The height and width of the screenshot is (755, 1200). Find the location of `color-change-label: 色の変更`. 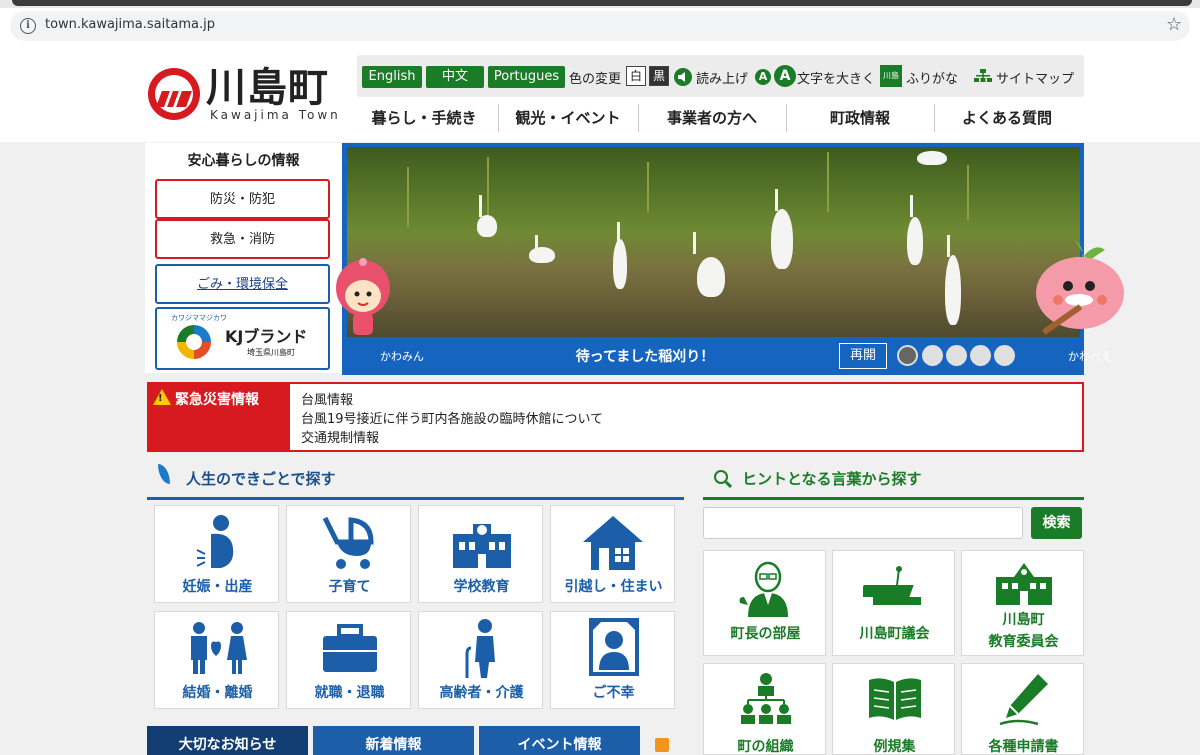

color-change-label: 色の変更 is located at coordinates (595, 79).